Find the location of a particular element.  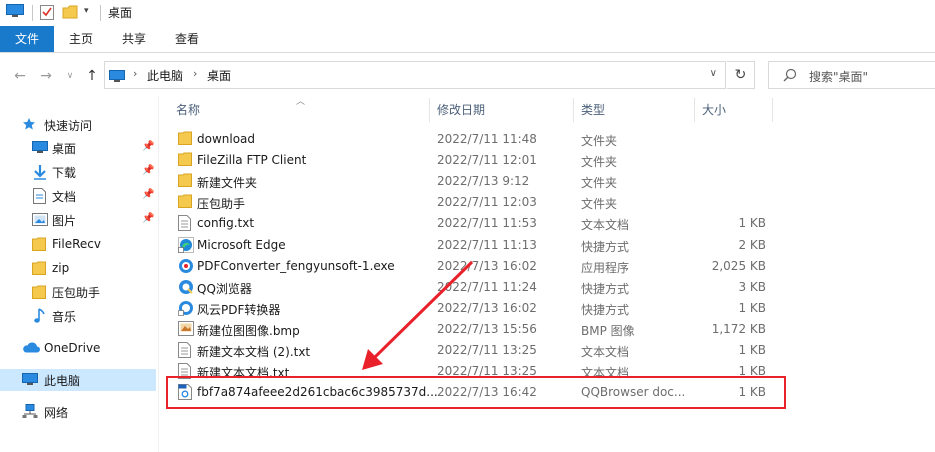

cloud-icon is located at coordinates (31, 349).